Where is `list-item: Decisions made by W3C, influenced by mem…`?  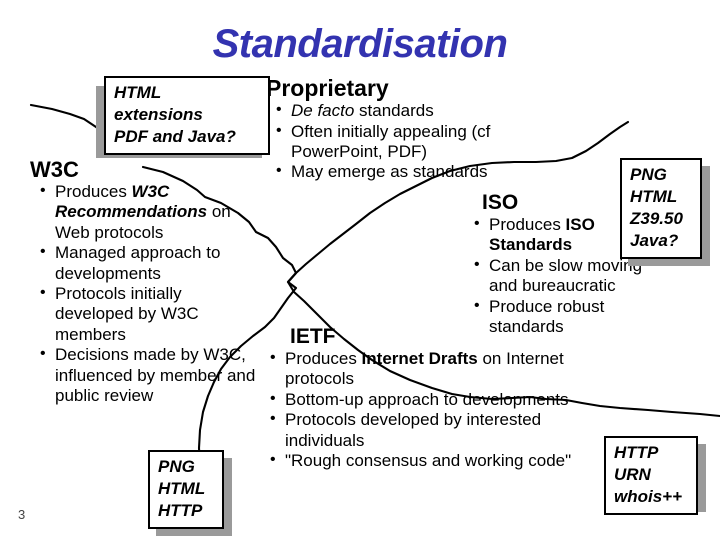
list-item: Decisions made by W3C, influenced by mem… is located at coordinates (149, 375).